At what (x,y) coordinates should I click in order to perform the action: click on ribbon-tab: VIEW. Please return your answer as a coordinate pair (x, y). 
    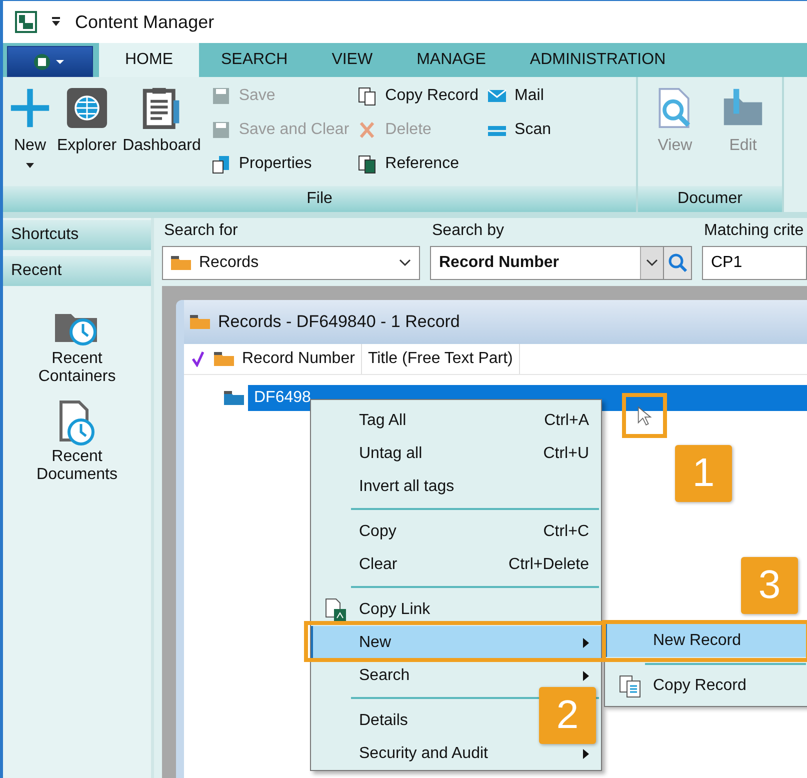
    Looking at the image, I should click on (352, 60).